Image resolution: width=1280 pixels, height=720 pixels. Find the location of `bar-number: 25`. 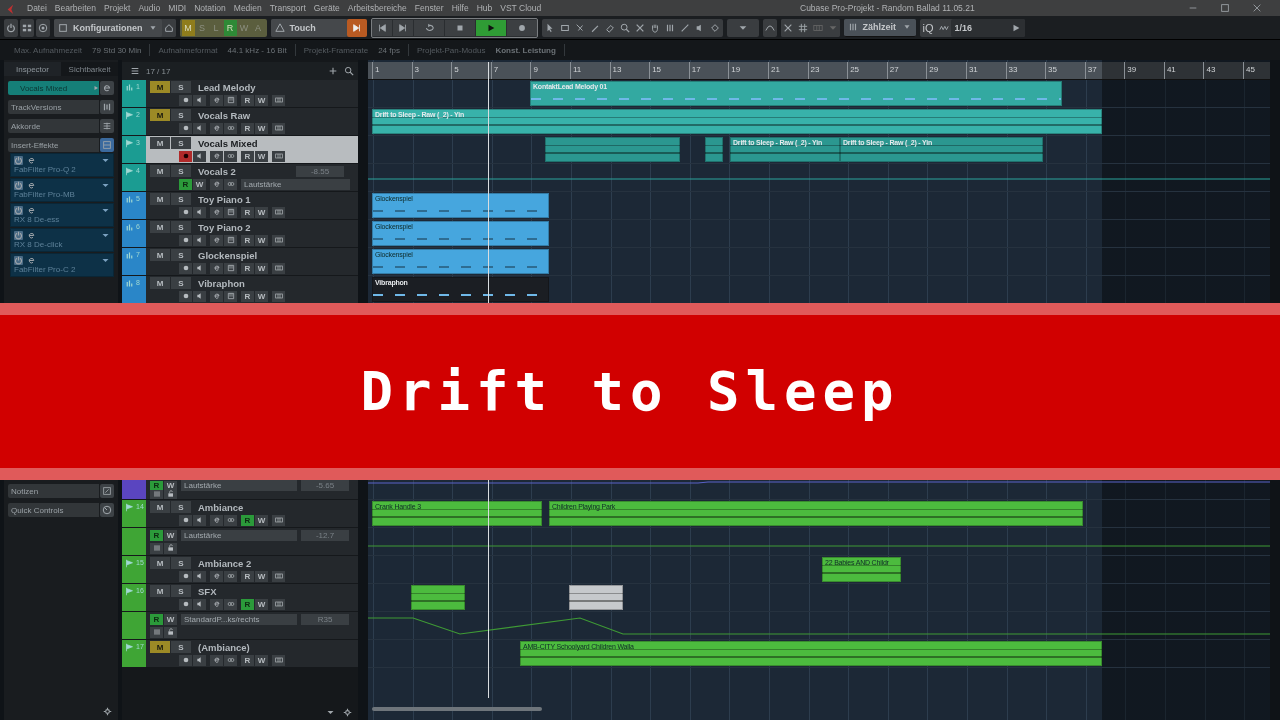

bar-number: 25 is located at coordinates (867, 70).